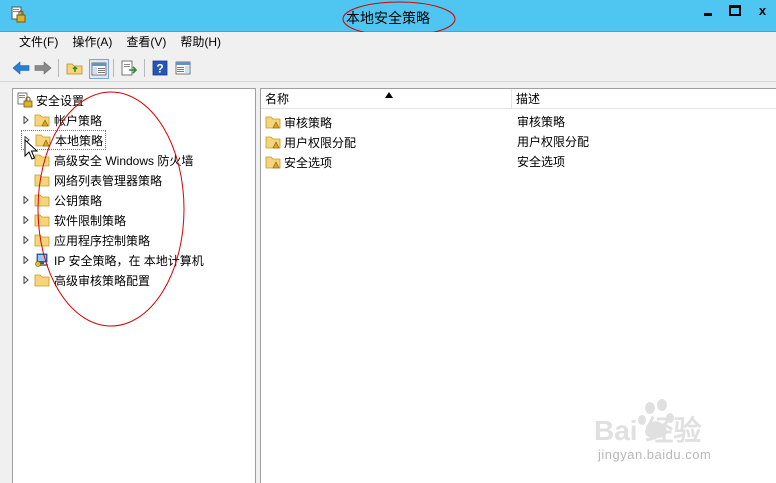 Image resolution: width=776 pixels, height=483 pixels. What do you see at coordinates (389, 95) in the screenshot?
I see `sort-ascending-icon` at bounding box center [389, 95].